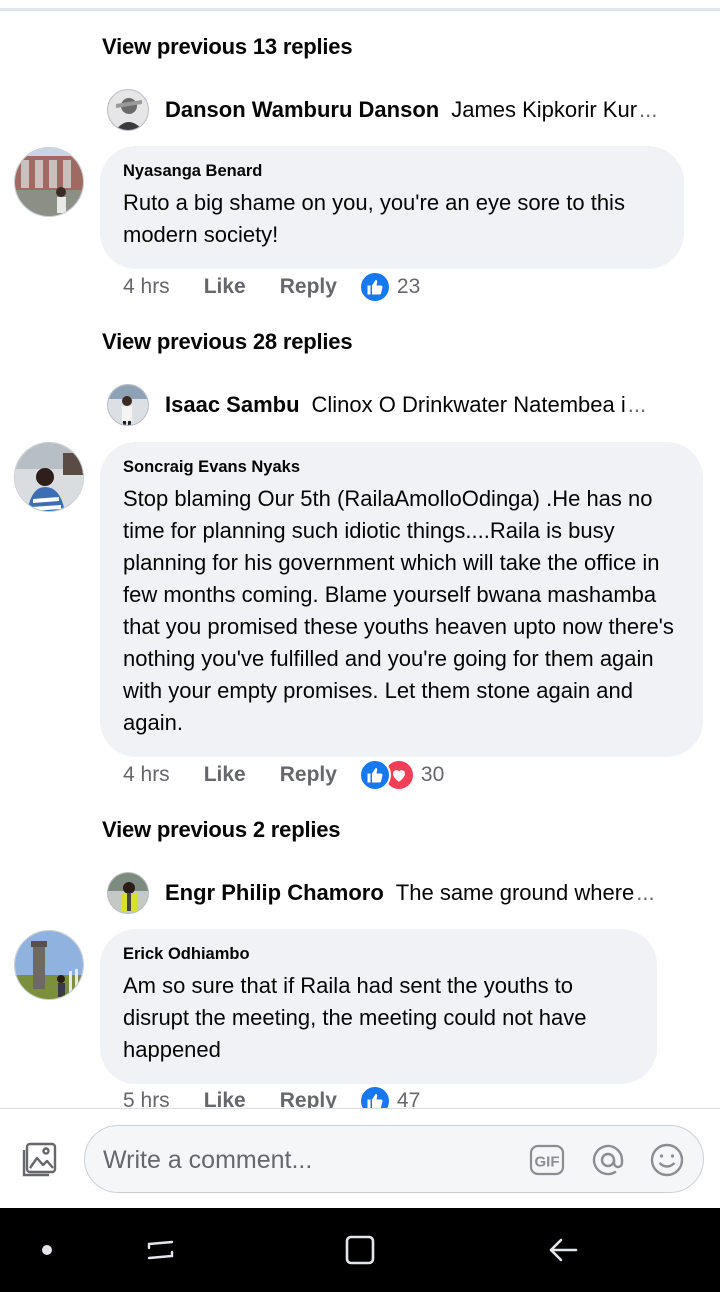 This screenshot has height=1292, width=720. I want to click on comment-actions: 5 hrs Like Reply 47, so click(271, 1096).